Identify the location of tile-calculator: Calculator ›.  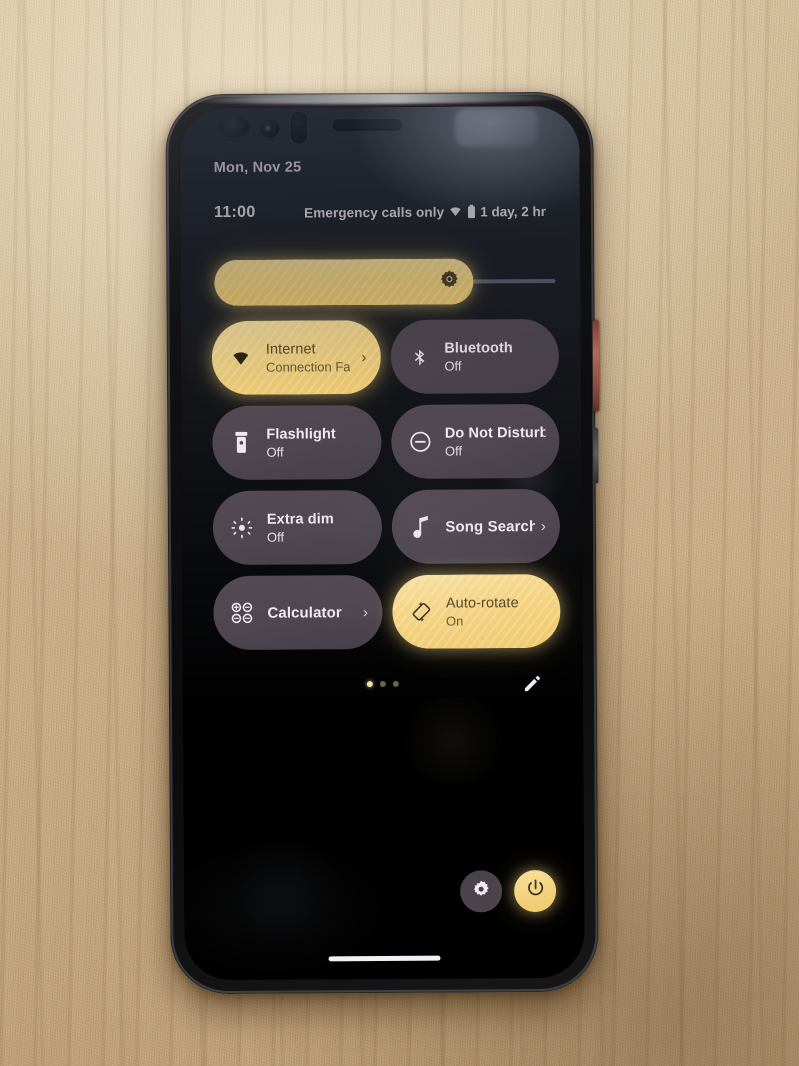
(298, 613).